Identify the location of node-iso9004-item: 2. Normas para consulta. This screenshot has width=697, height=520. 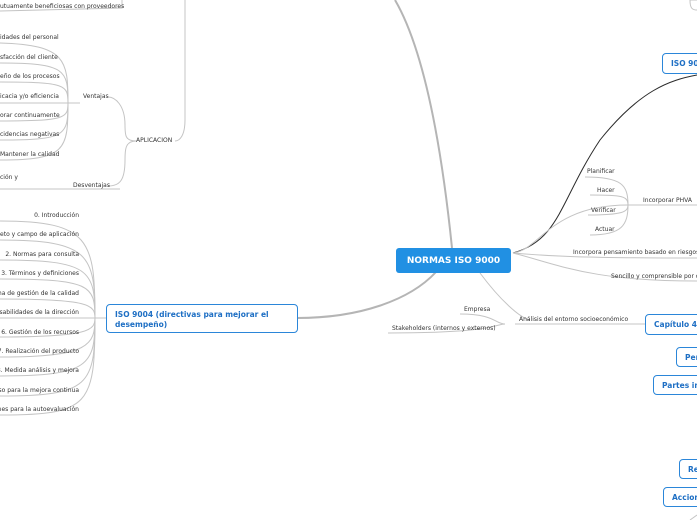
(42, 255).